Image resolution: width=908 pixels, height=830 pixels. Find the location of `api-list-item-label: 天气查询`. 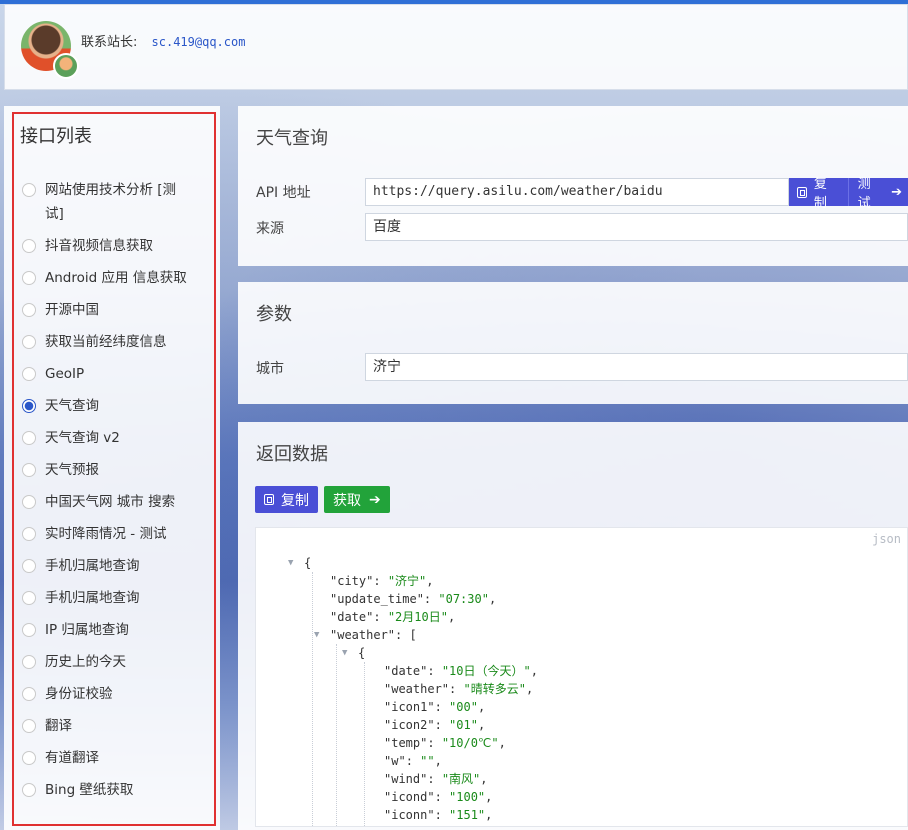

api-list-item-label: 天气查询 is located at coordinates (72, 406).